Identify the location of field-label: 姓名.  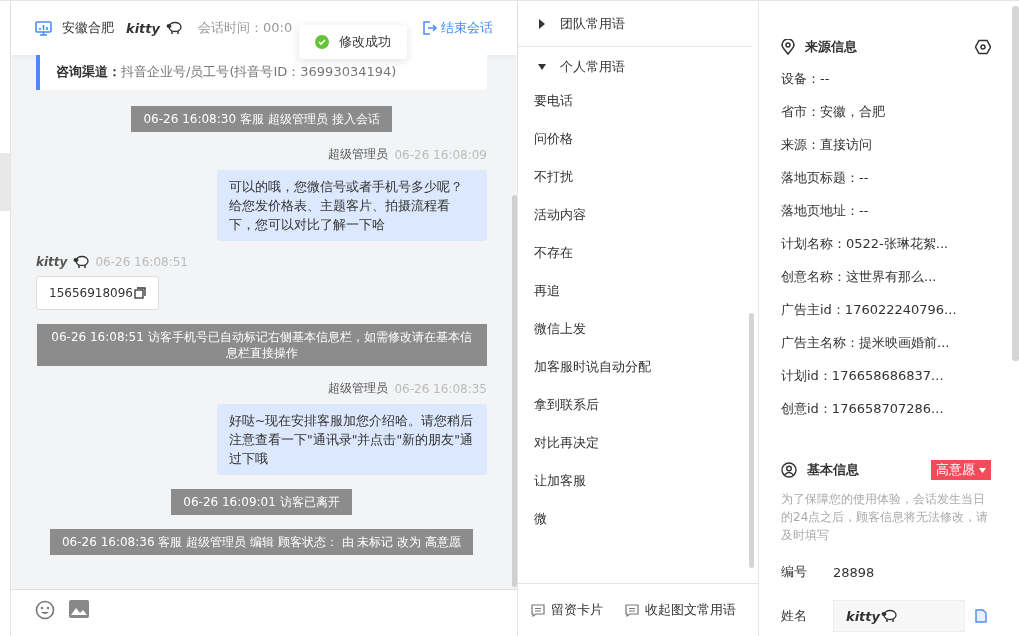
(794, 616).